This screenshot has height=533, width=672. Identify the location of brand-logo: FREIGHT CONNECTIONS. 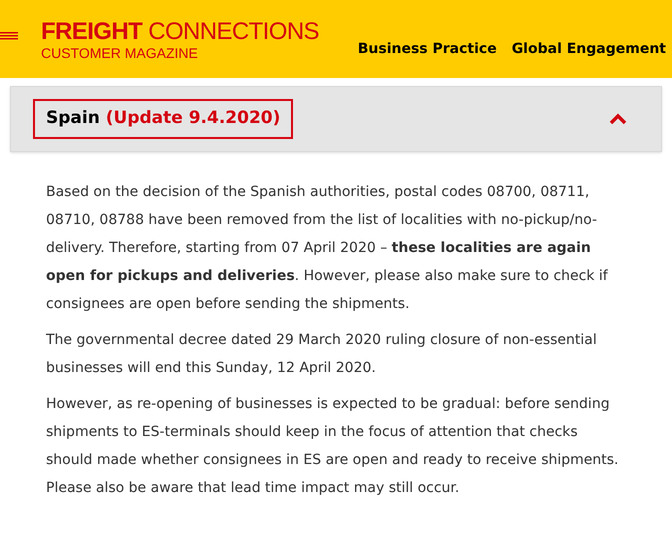
(180, 32).